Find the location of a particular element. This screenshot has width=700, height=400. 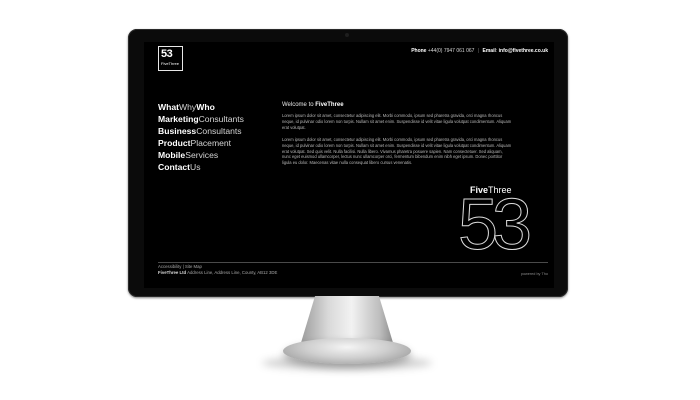

phone-label: Phone is located at coordinates (419, 51).